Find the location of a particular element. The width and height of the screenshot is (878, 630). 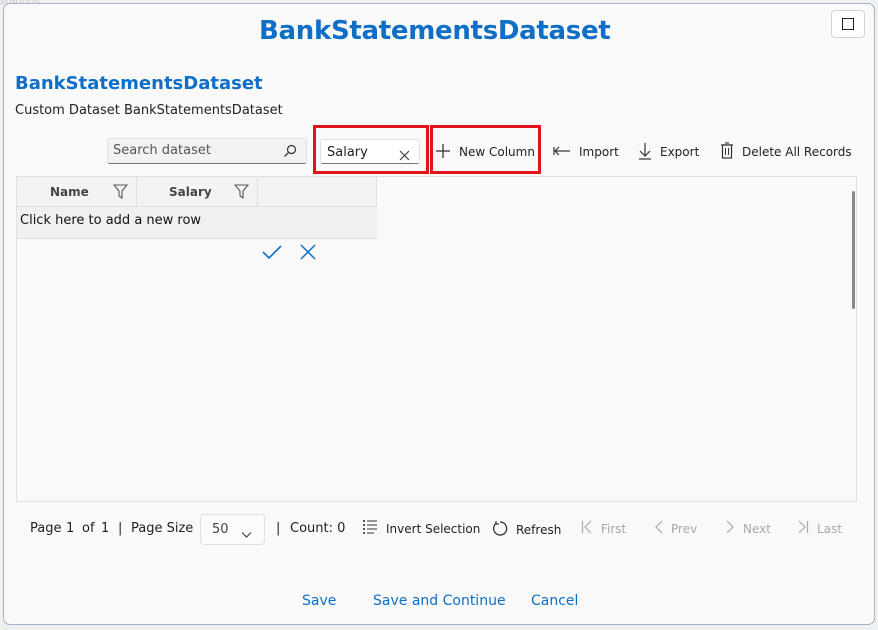

page-label: Page is located at coordinates (46, 528).